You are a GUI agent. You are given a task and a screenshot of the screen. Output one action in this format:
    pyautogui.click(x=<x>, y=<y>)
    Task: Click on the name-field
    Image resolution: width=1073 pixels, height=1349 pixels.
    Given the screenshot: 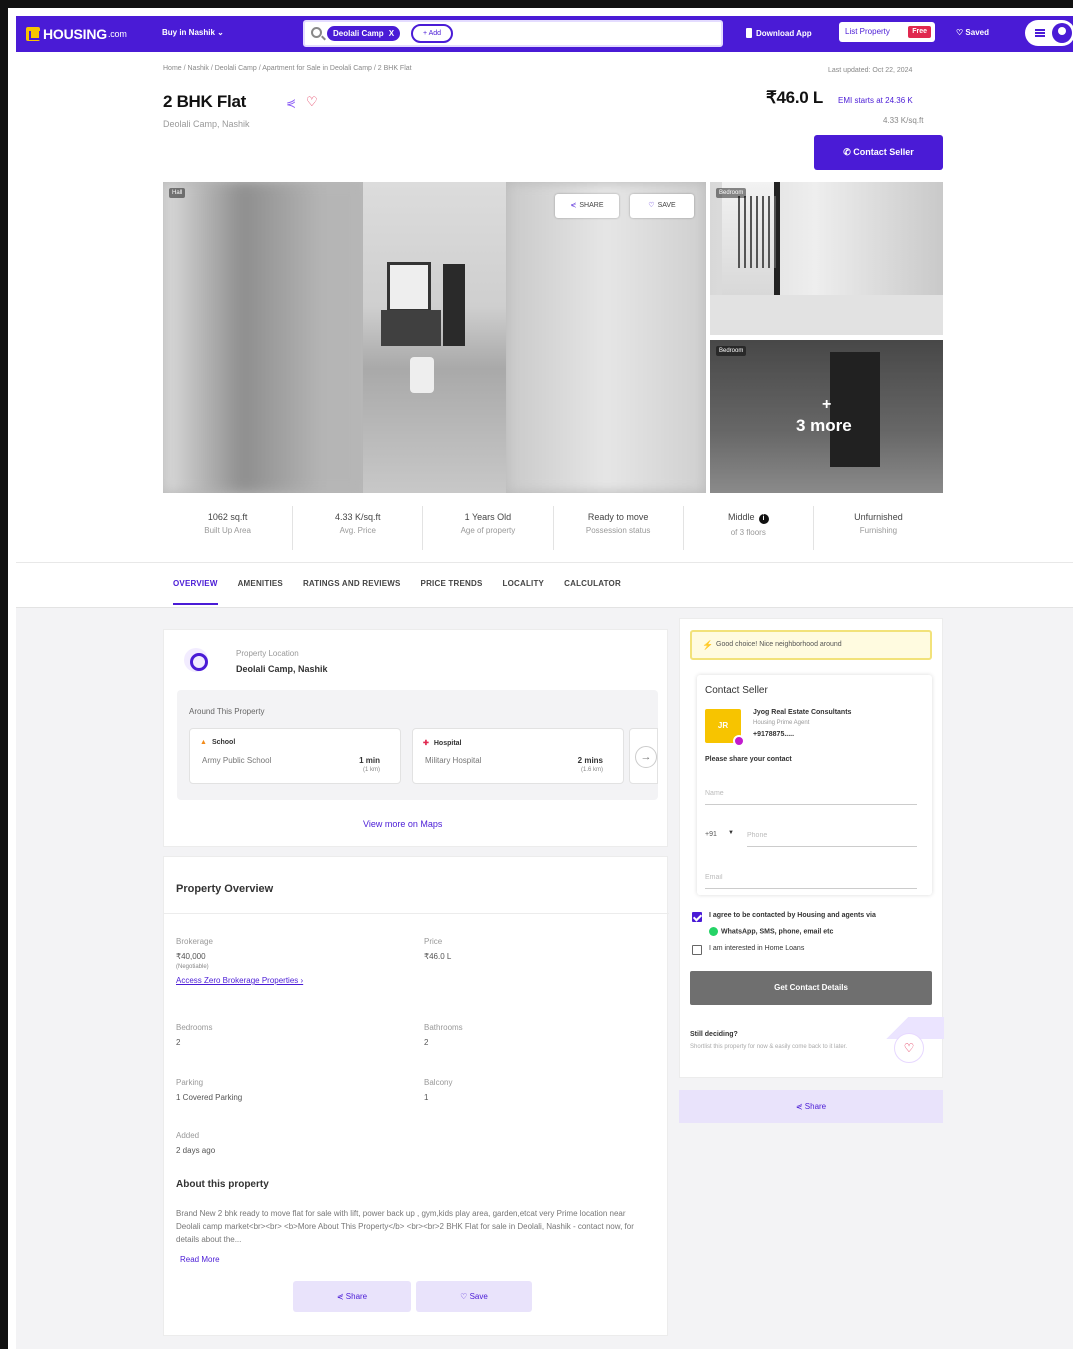 What is the action you would take?
    pyautogui.click(x=811, y=794)
    